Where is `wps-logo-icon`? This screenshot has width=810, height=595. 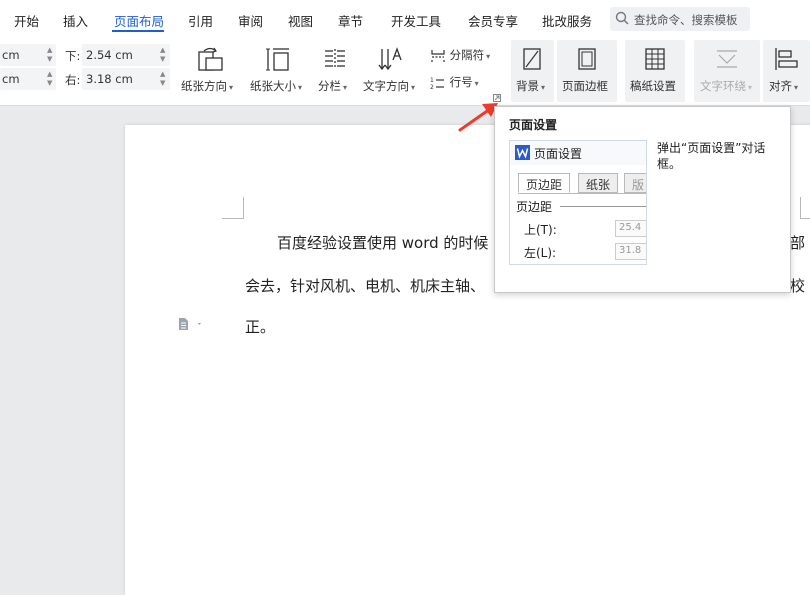 wps-logo-icon is located at coordinates (522, 152).